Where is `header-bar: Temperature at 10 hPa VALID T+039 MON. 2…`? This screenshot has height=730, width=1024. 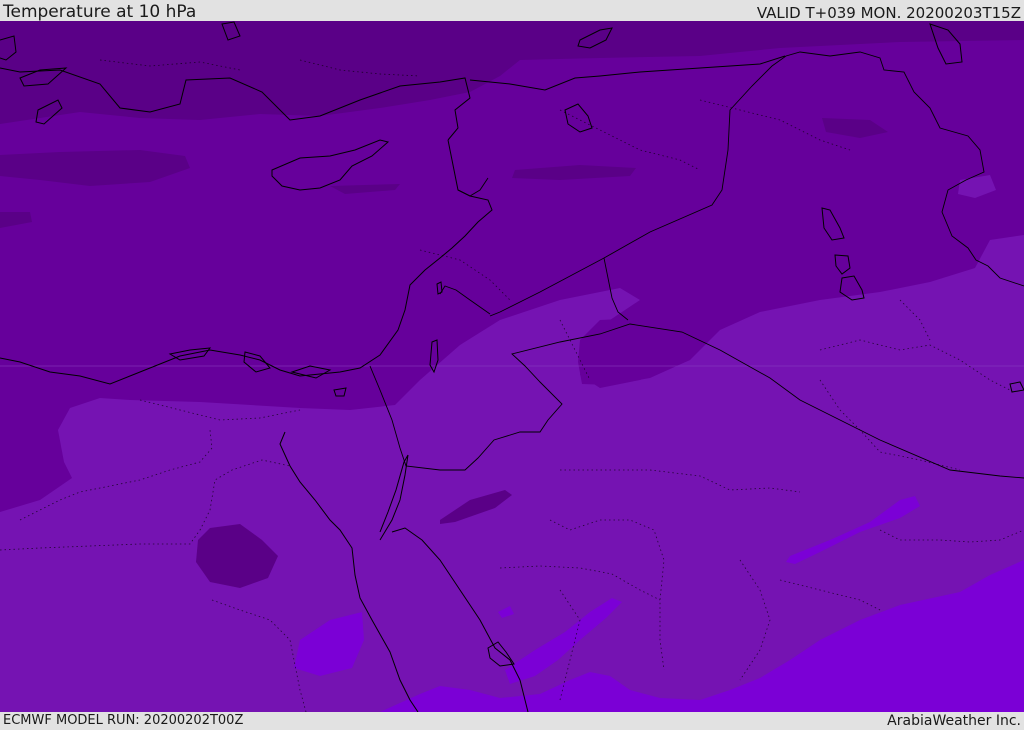 header-bar: Temperature at 10 hPa VALID T+039 MON. 2… is located at coordinates (512, 11).